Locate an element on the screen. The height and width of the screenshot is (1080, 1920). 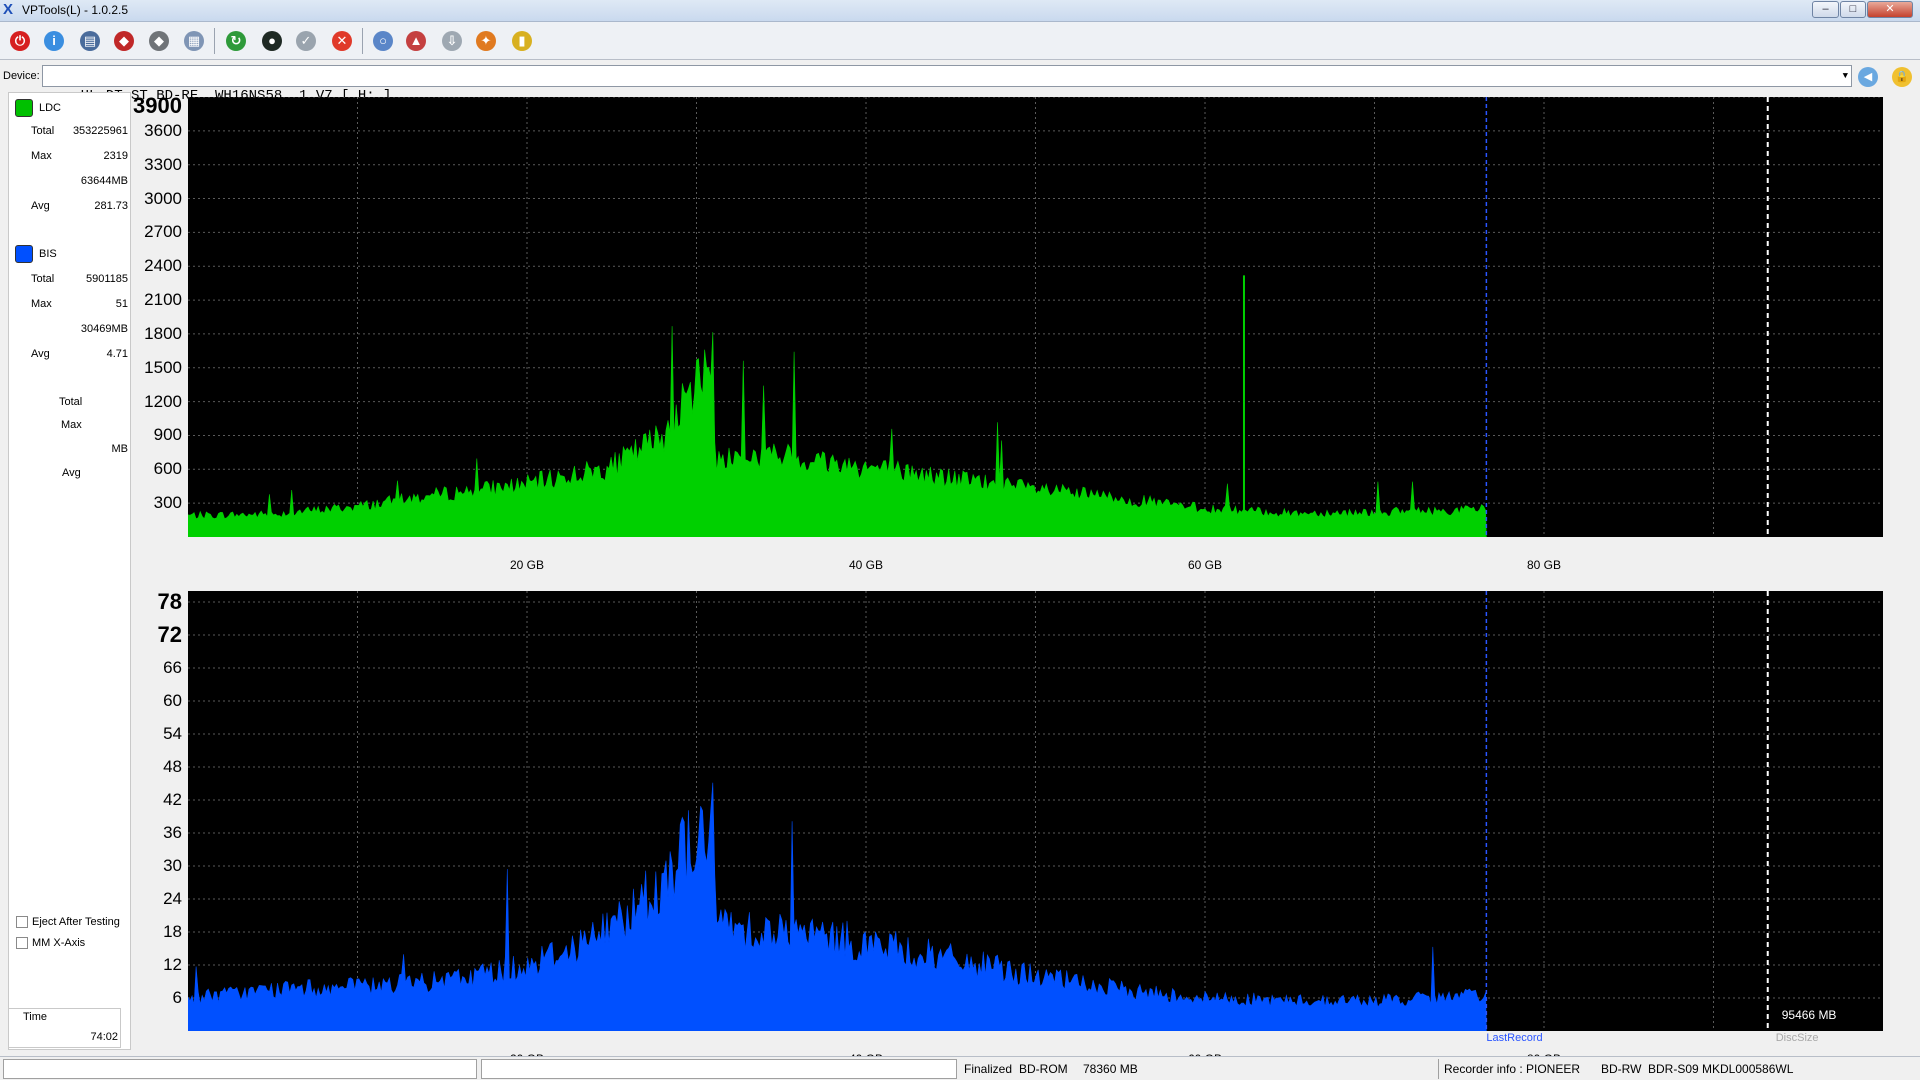
y-tick-label: 1800 is located at coordinates (163, 333).